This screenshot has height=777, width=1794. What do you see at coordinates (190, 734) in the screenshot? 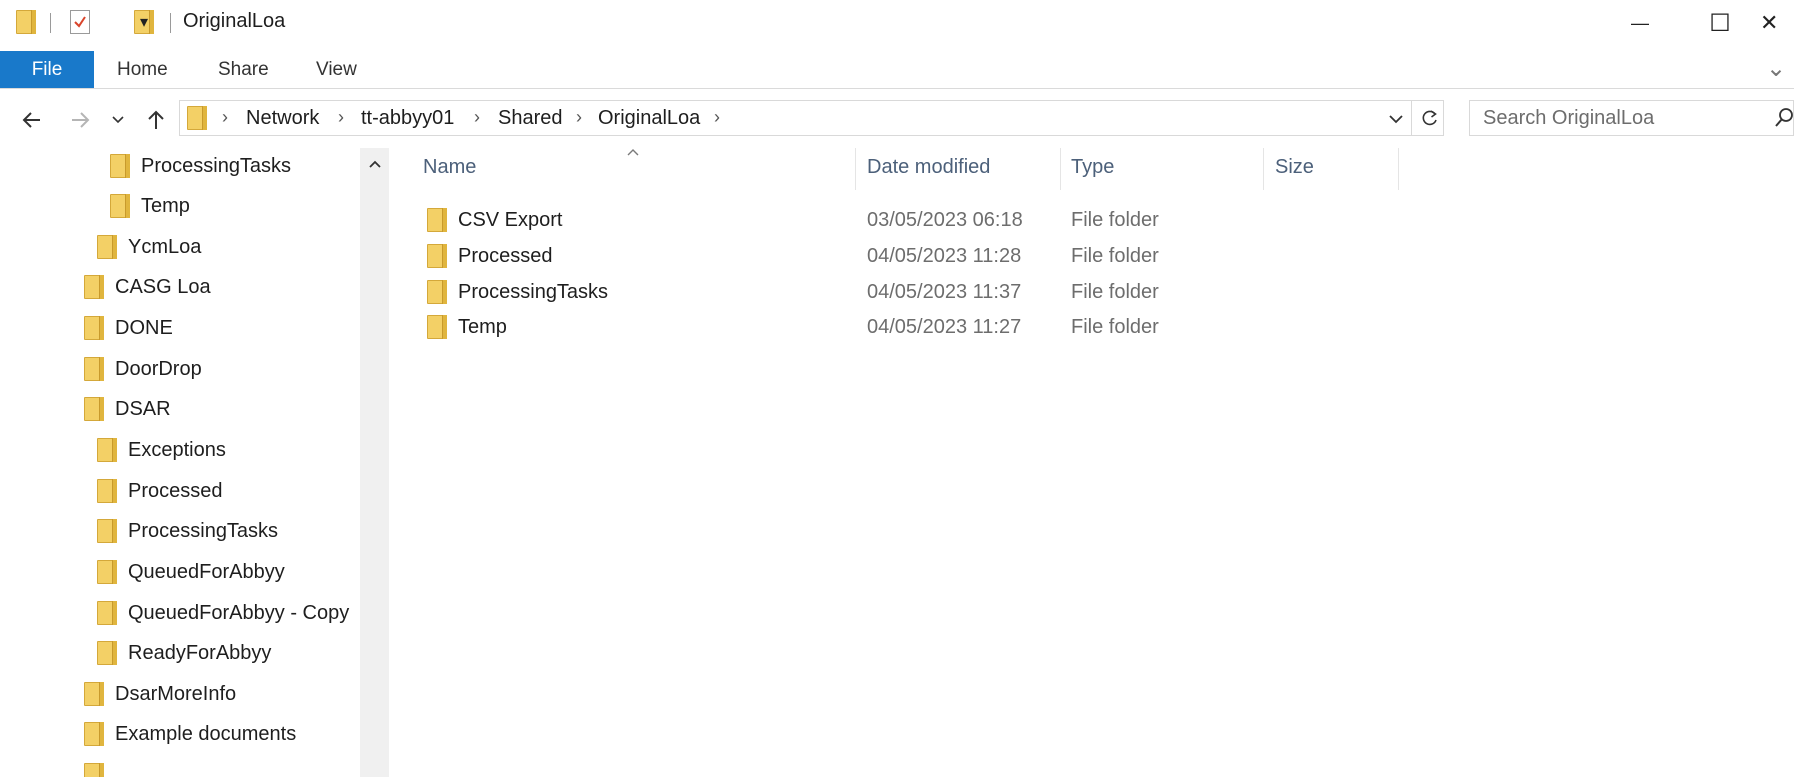
I see `tree-item: Example documents` at bounding box center [190, 734].